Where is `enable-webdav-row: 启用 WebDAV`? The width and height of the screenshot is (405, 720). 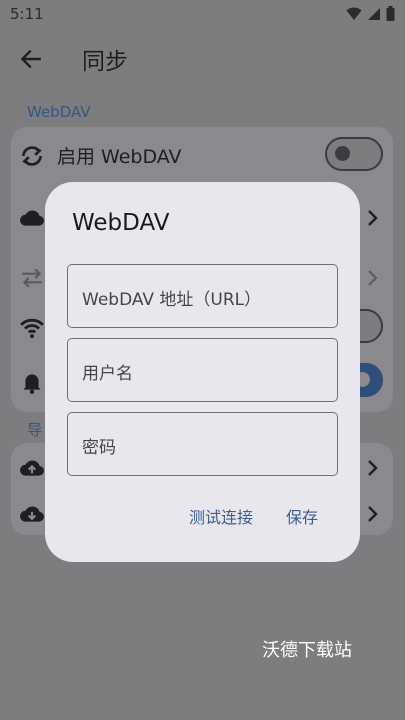
enable-webdav-row: 启用 WebDAV is located at coordinates (202, 155).